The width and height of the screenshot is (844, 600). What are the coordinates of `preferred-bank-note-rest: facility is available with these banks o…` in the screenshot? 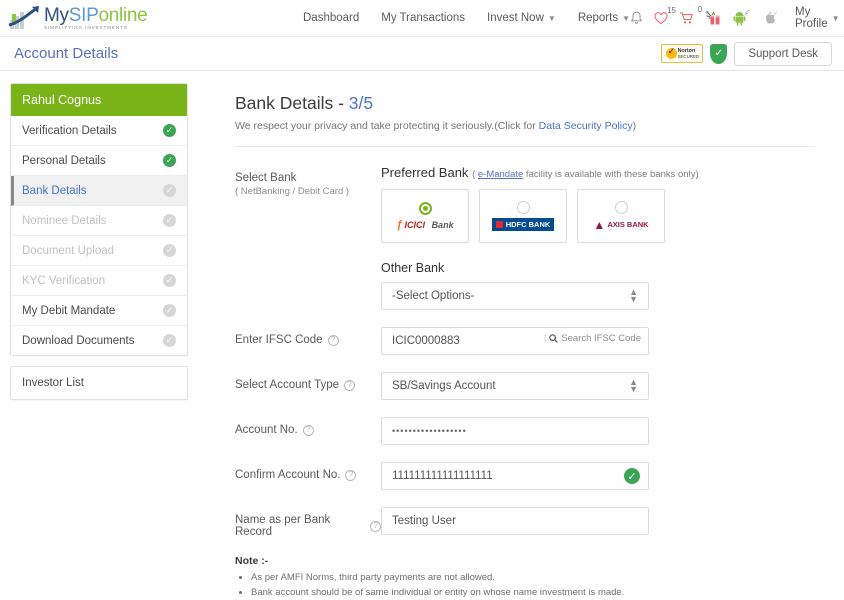 It's located at (611, 174).